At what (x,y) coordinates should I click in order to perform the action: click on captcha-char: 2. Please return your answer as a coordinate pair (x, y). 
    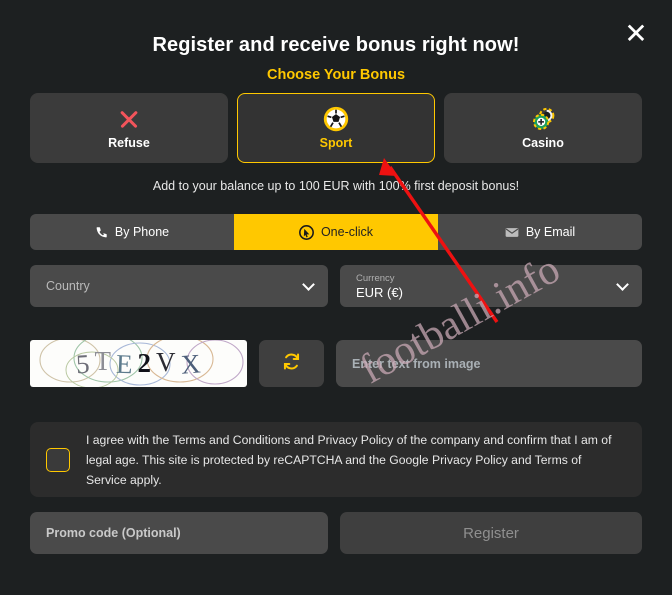
    Looking at the image, I should click on (144, 363).